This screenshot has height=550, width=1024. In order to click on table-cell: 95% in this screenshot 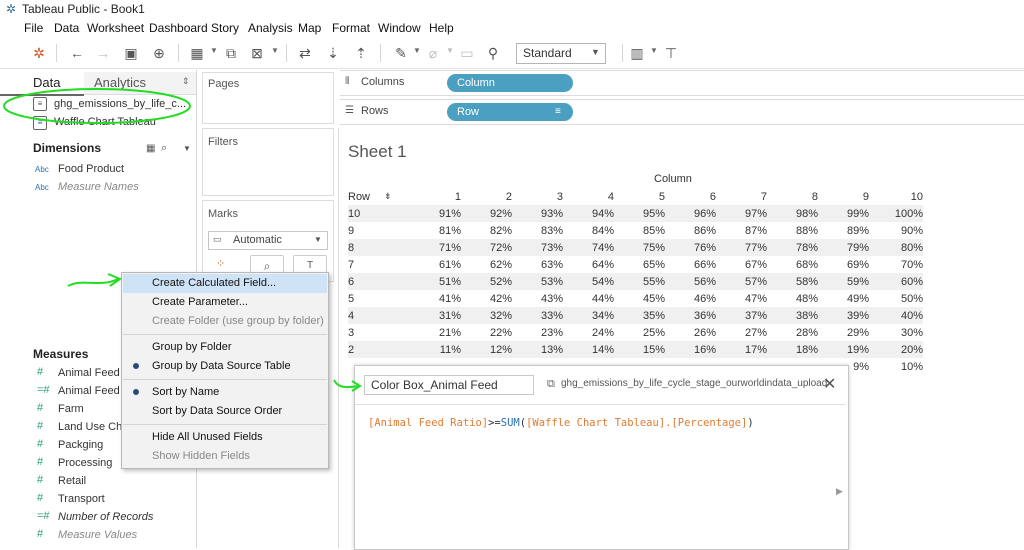, I will do `click(639, 213)`.